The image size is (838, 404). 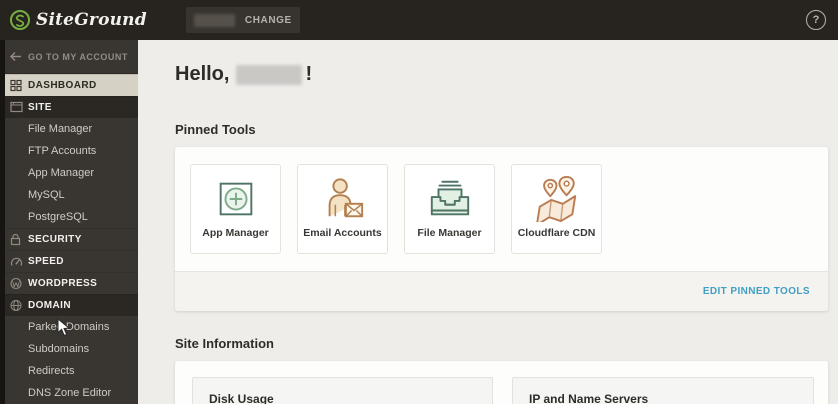 I want to click on tool-tile-app-manager: App Manager, so click(x=235, y=209).